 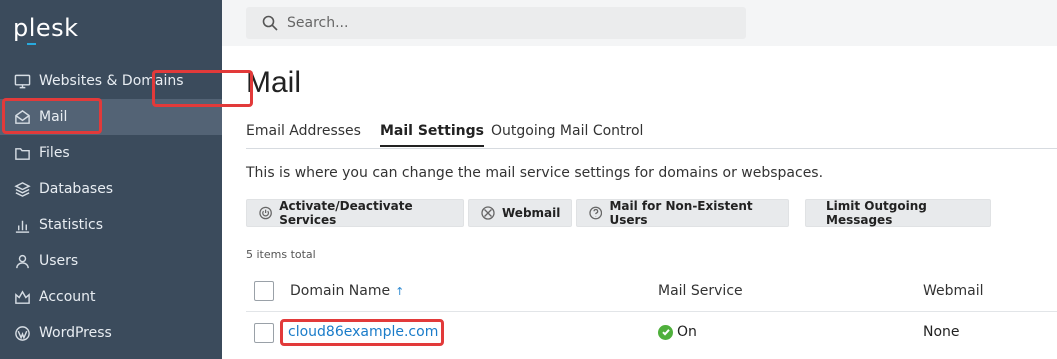 I want to click on mail-service-value: On, so click(x=687, y=332).